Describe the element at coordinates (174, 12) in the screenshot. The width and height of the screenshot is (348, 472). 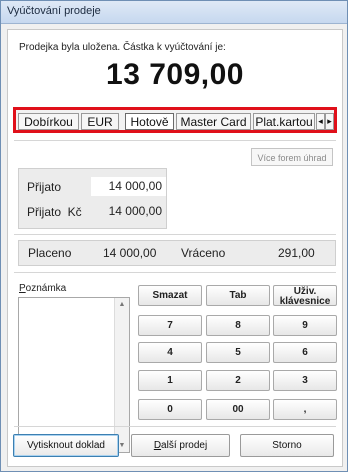
I see `title-bar: Vyúčtování prodeje` at that location.